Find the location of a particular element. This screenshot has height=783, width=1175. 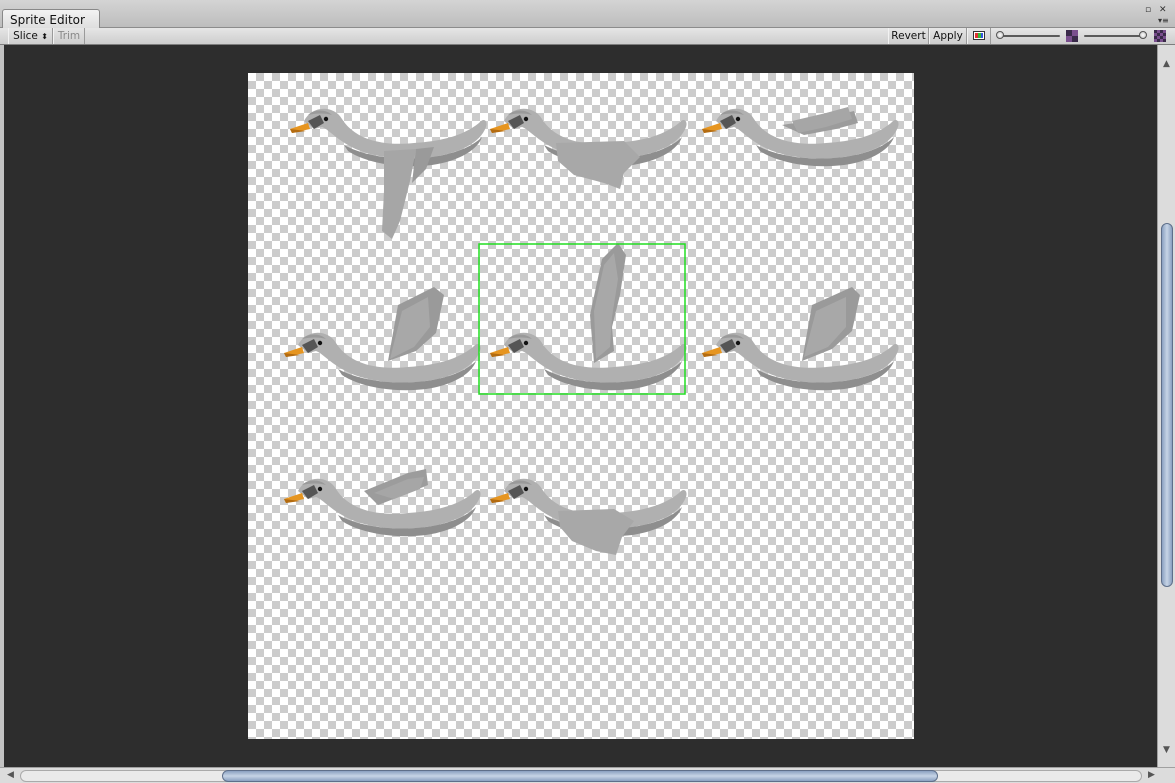

horizontal-scrollbar: ◀ ▶ is located at coordinates (587, 775).